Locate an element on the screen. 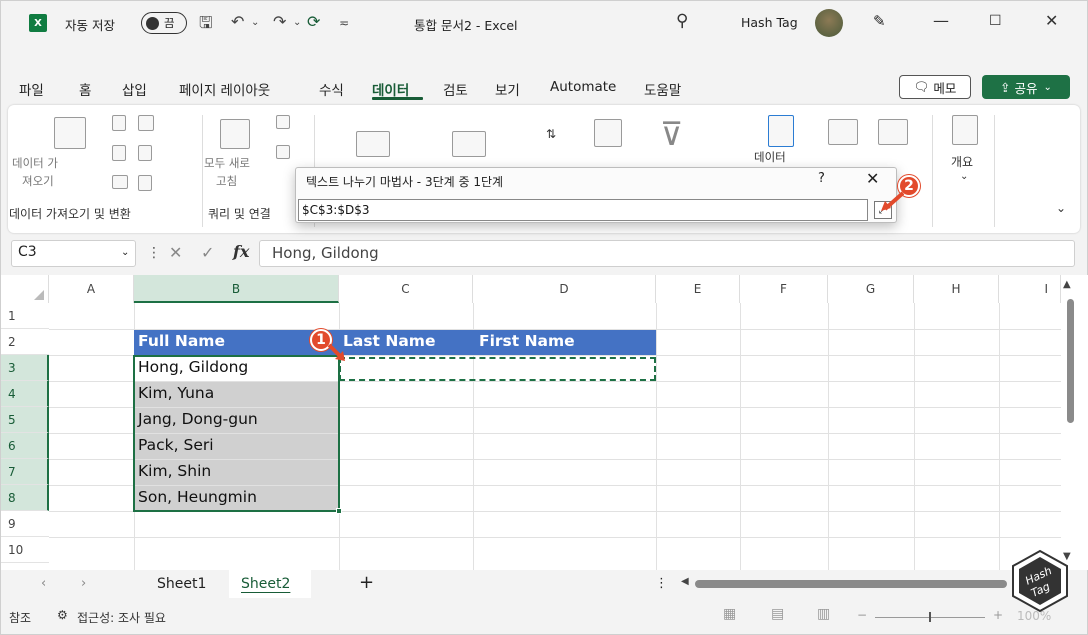 The image size is (1088, 635). row-header: 9 is located at coordinates (25, 524).